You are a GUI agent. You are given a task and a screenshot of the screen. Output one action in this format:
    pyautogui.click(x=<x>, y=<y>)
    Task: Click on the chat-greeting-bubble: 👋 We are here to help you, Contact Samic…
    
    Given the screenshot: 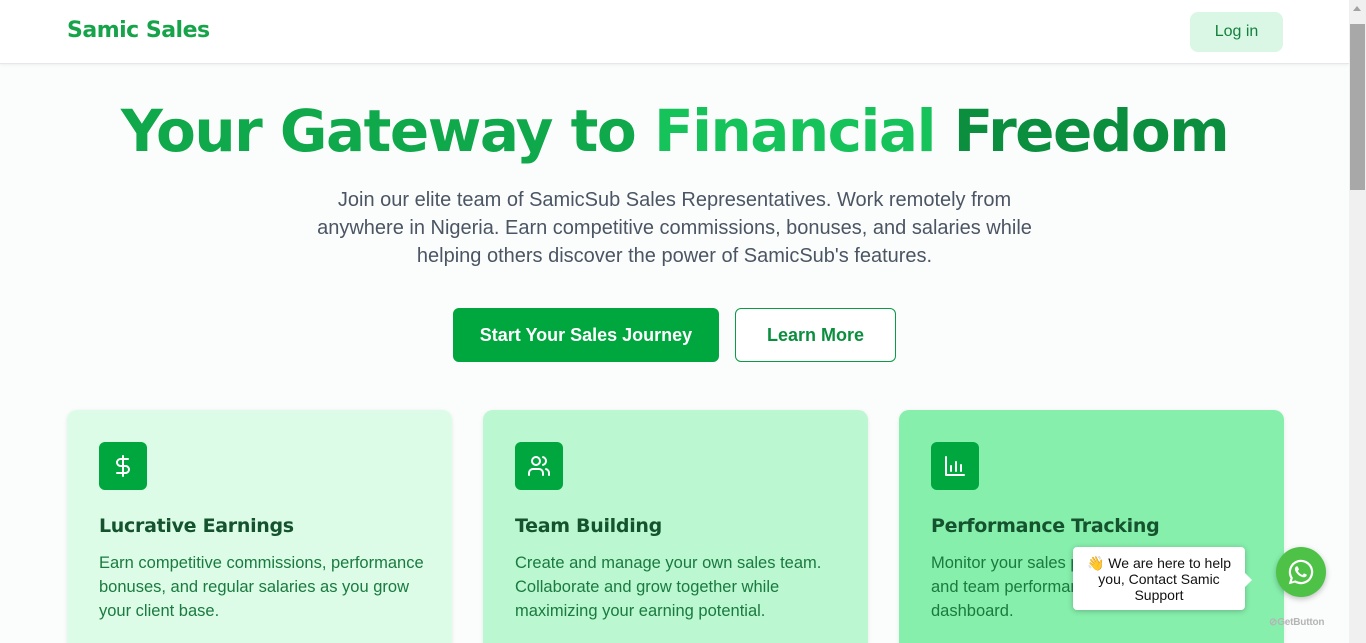 What is the action you would take?
    pyautogui.click(x=1162, y=578)
    